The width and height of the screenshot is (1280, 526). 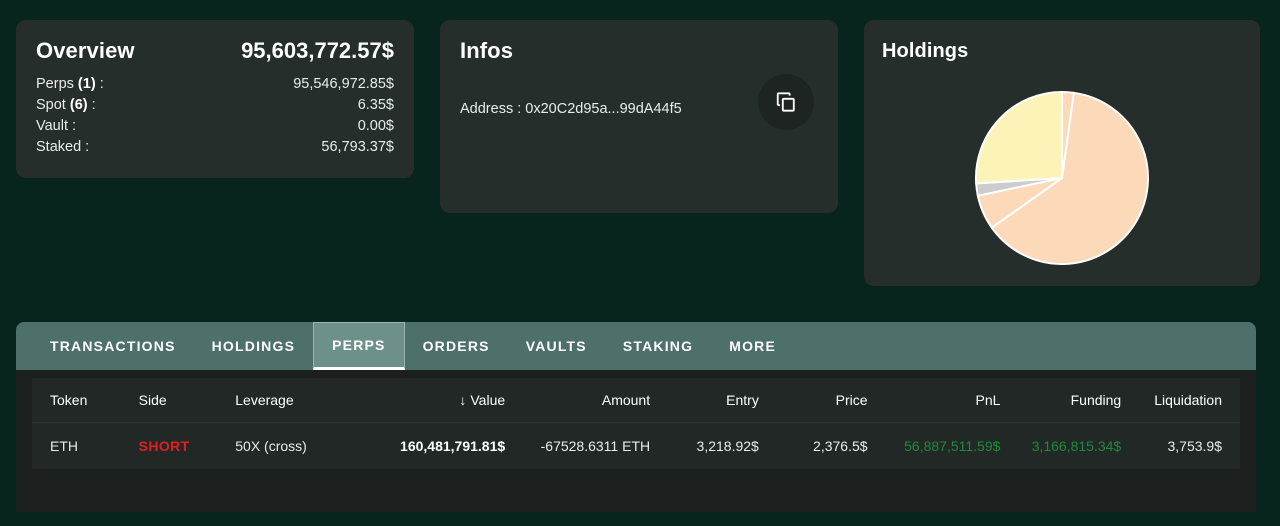 What do you see at coordinates (375, 105) in the screenshot?
I see `overview-row-spot-value: 6.35$` at bounding box center [375, 105].